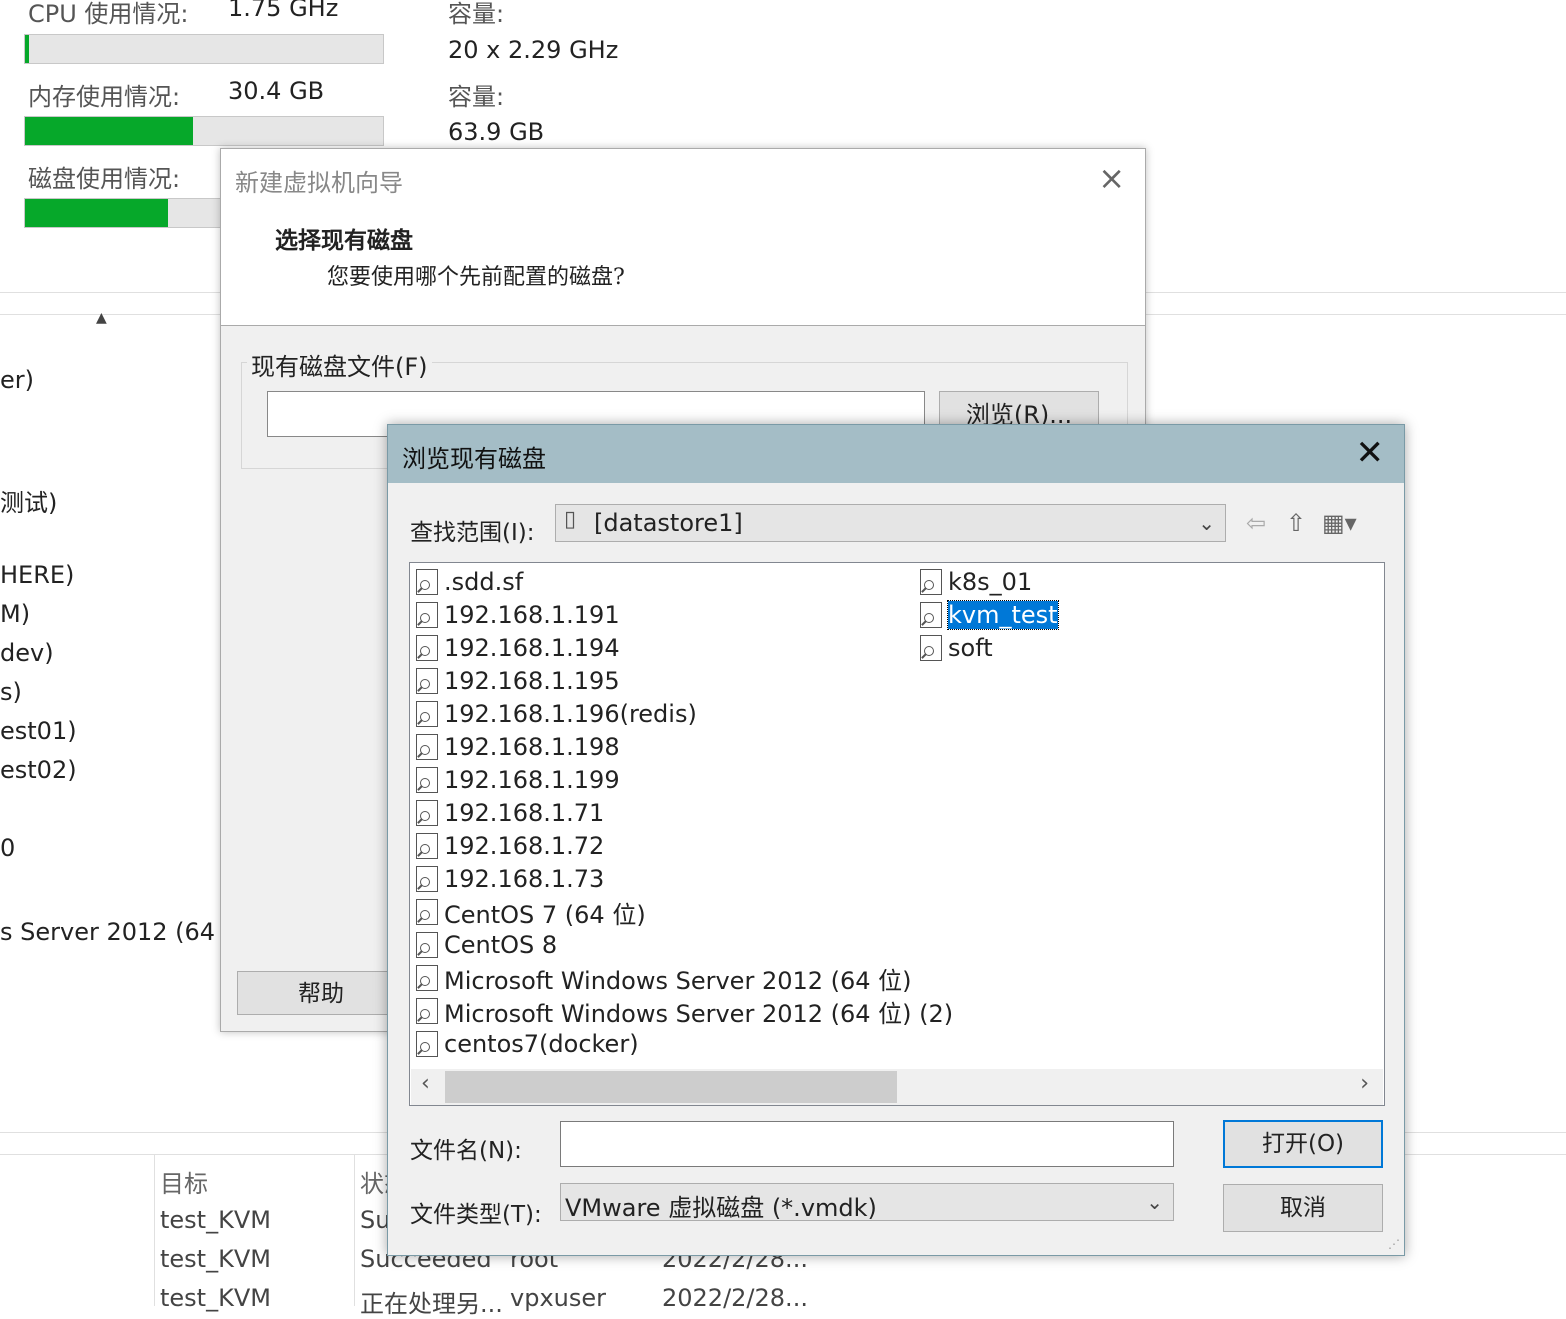 The width and height of the screenshot is (1566, 1319). What do you see at coordinates (1256, 523) in the screenshot?
I see `back-arrow-icon: ⇦` at bounding box center [1256, 523].